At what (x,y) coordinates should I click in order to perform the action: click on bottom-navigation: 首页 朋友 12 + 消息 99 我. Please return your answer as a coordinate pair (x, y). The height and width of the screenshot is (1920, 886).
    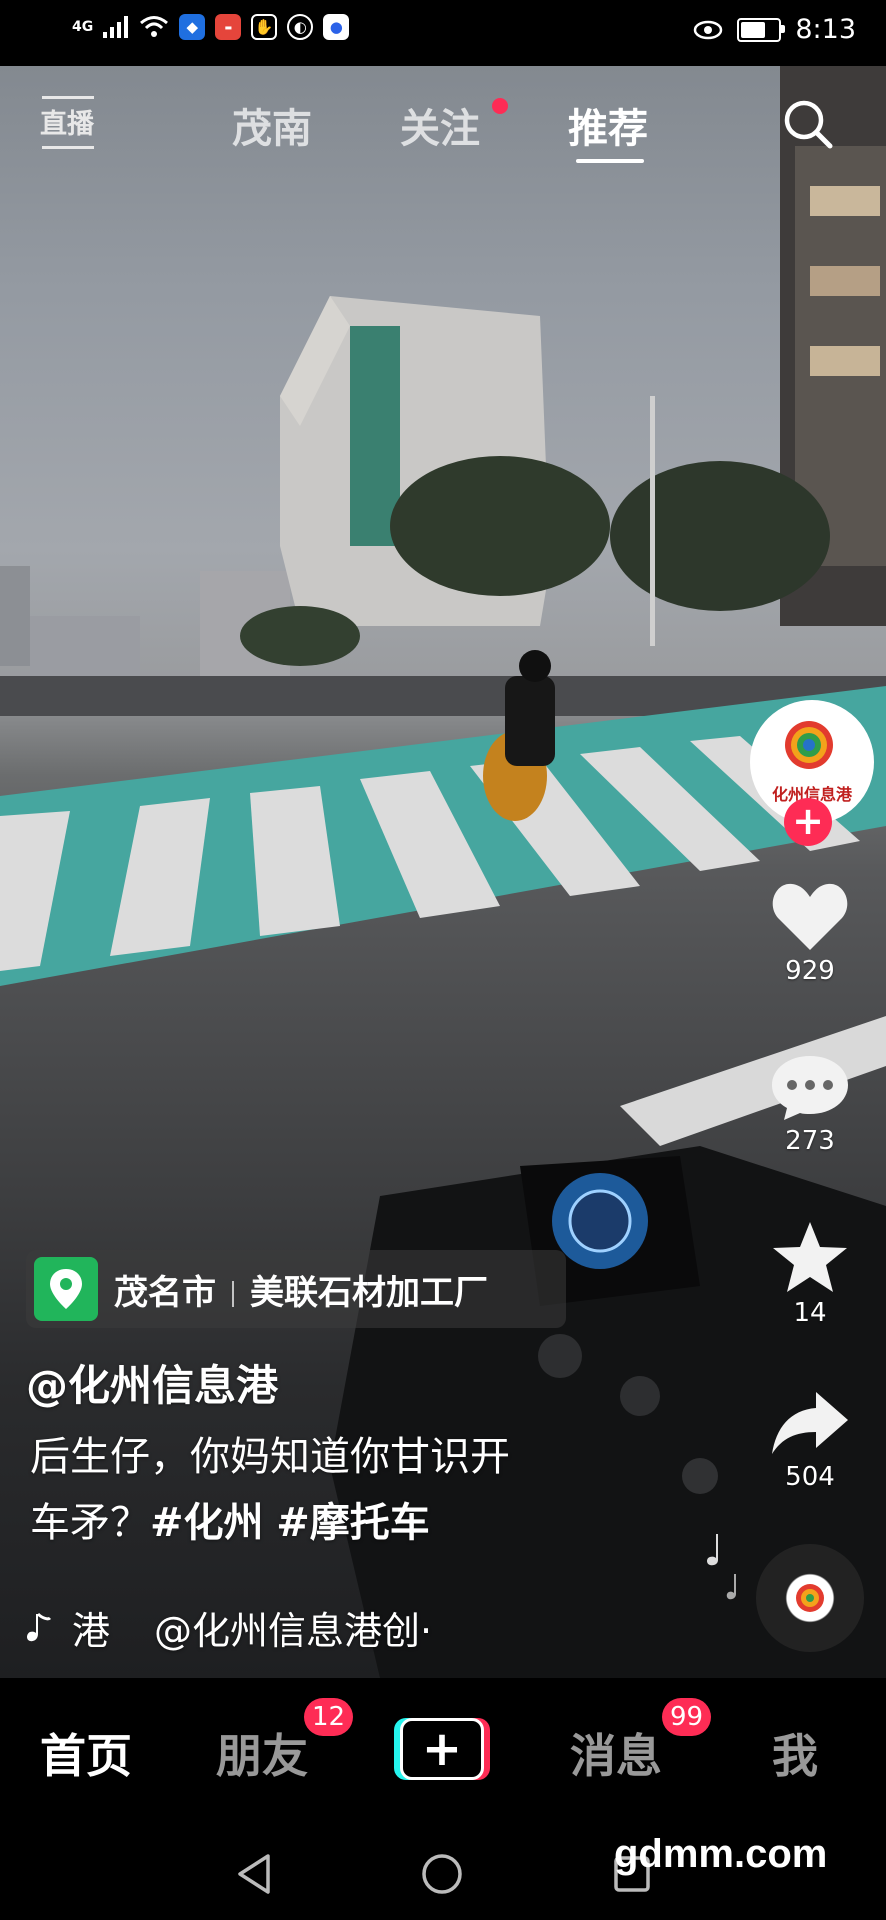
    Looking at the image, I should click on (443, 1753).